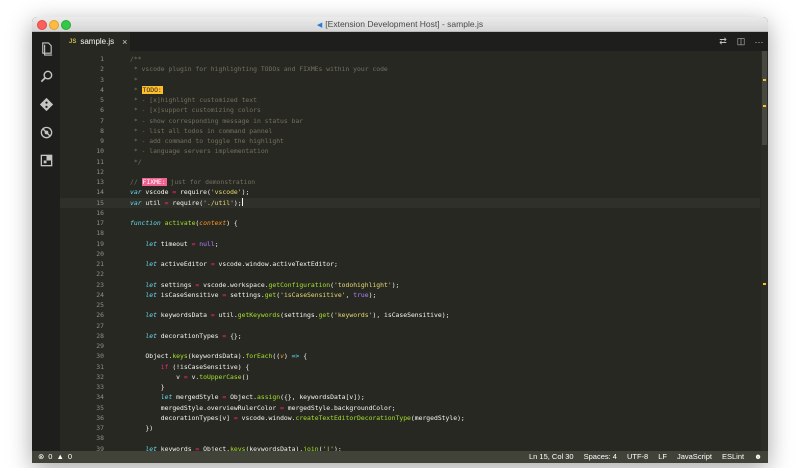  I want to click on line-code: if (!isCaseSensitive) {, so click(190, 367).